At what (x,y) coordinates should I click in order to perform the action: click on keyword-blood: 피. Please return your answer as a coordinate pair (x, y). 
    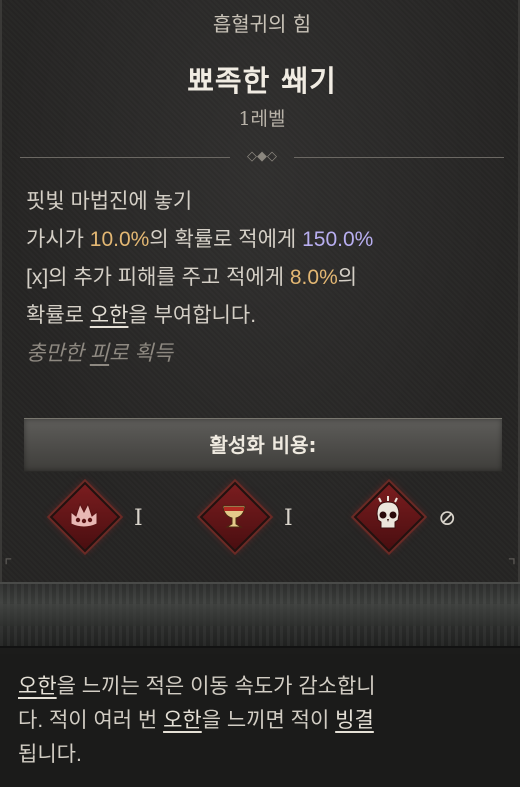
    Looking at the image, I should click on (99, 353).